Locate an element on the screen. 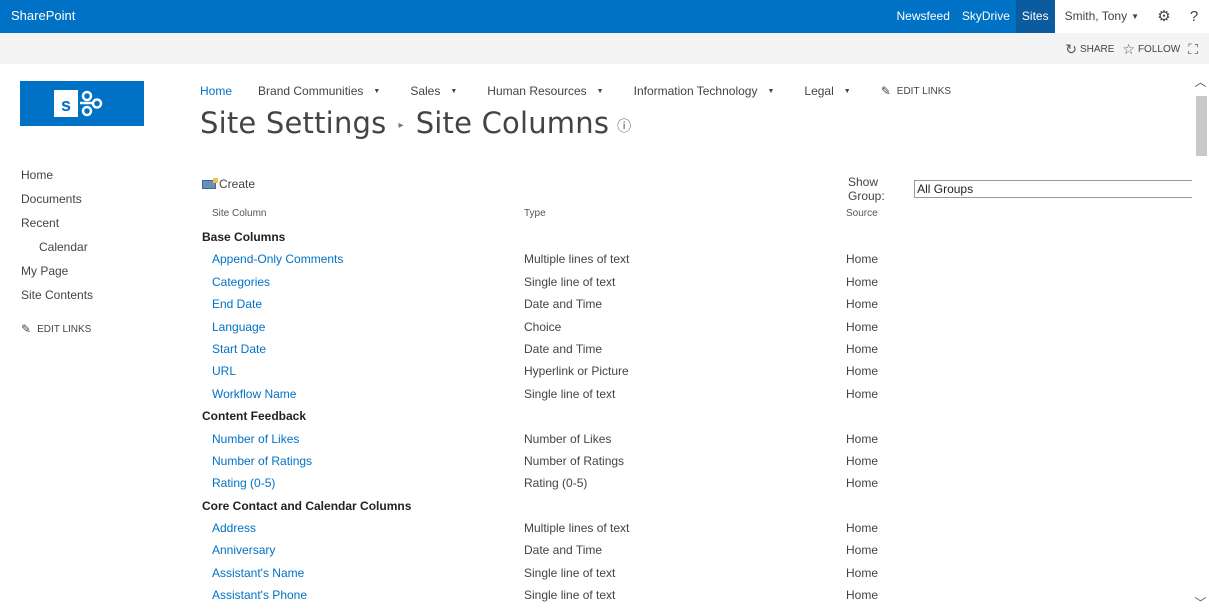 Image resolution: width=1209 pixels, height=614 pixels. topnav-label: Brand Communities is located at coordinates (311, 91).